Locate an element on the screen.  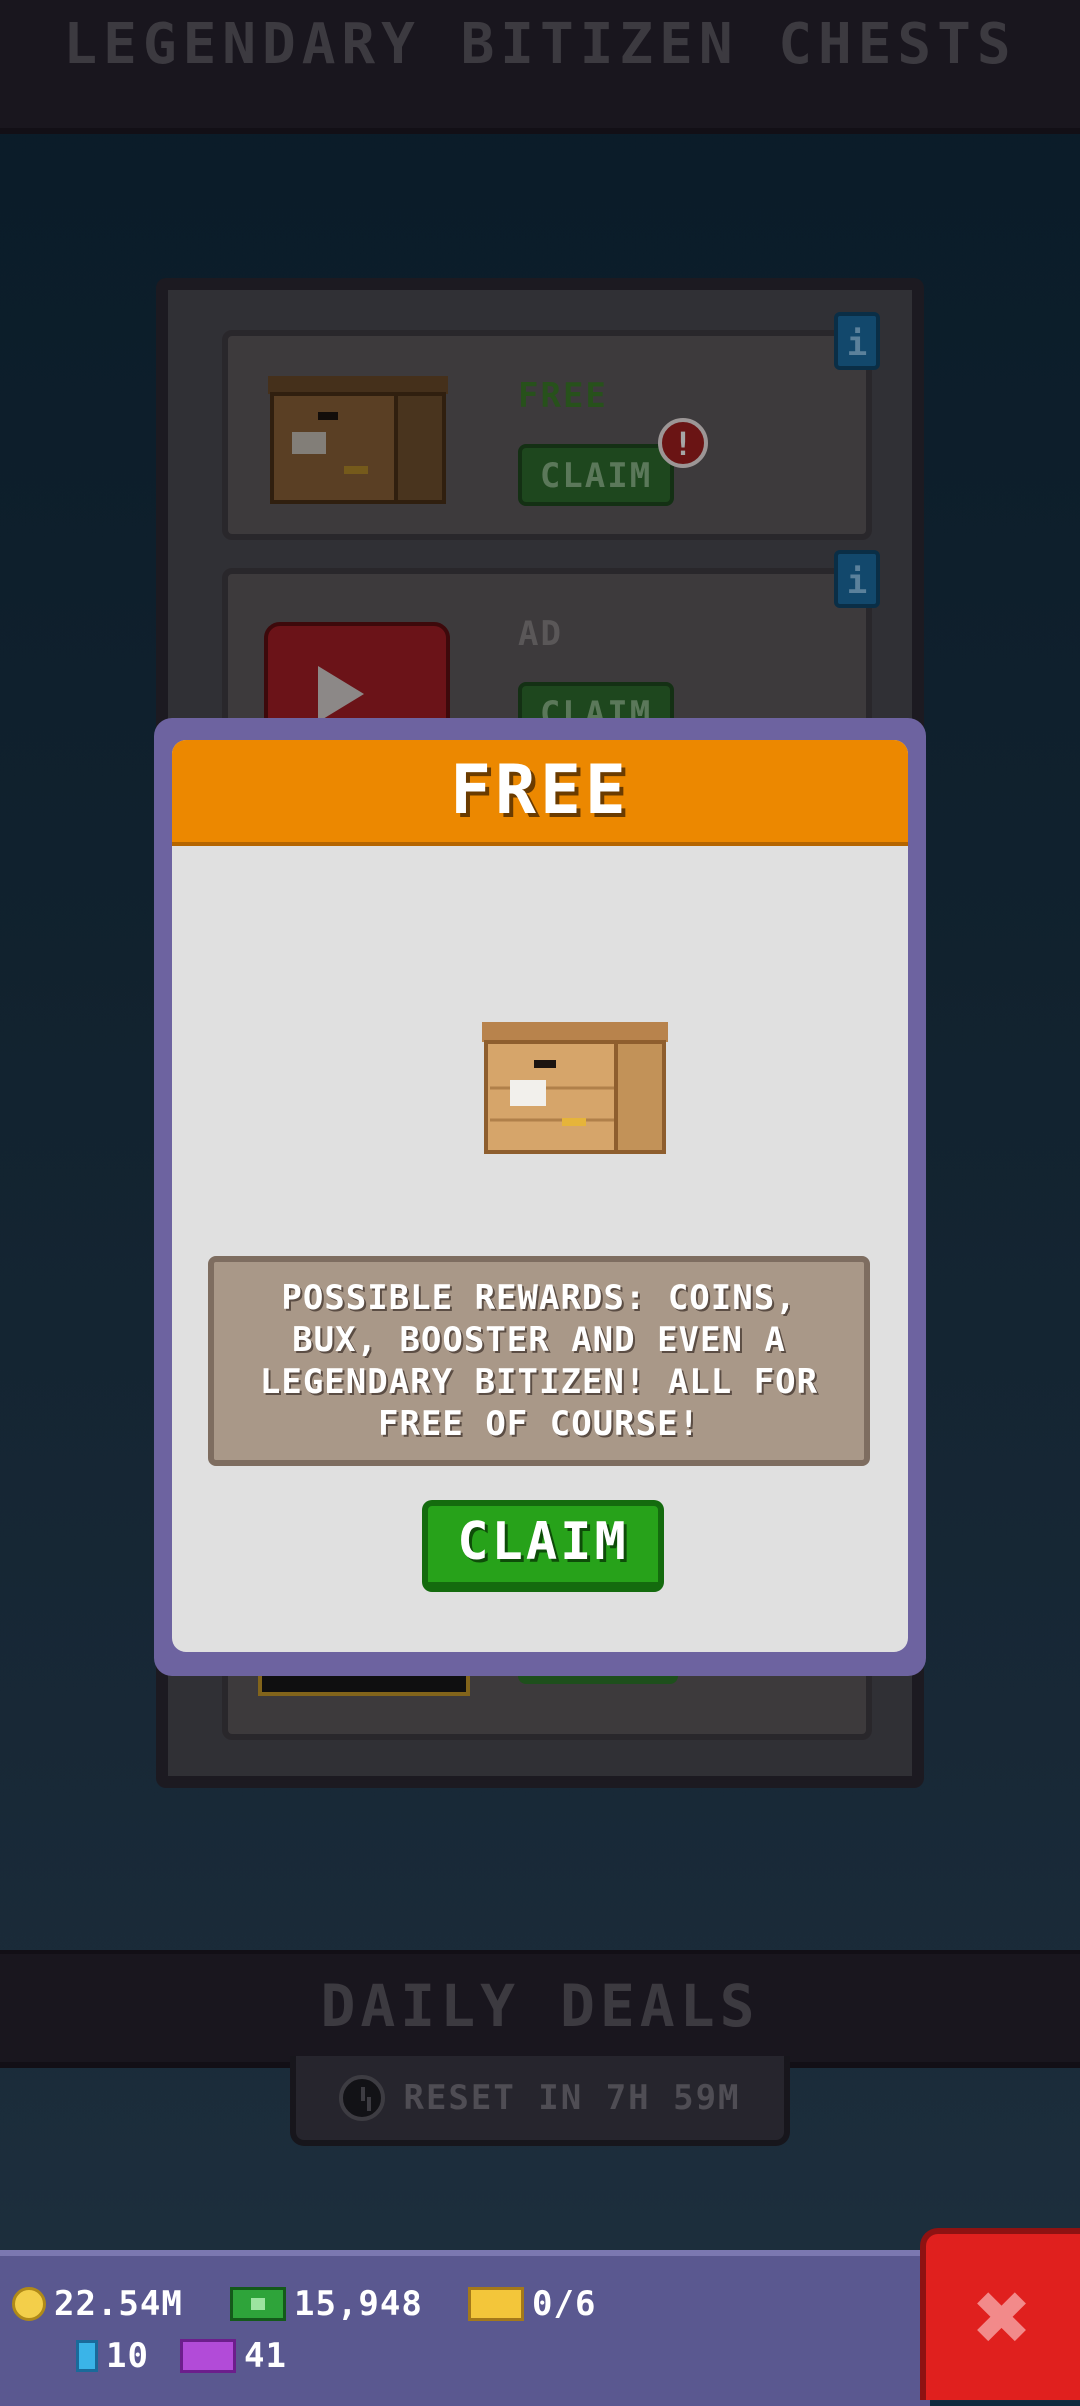
coins-counter: 22.54M is located at coordinates (97, 2304).